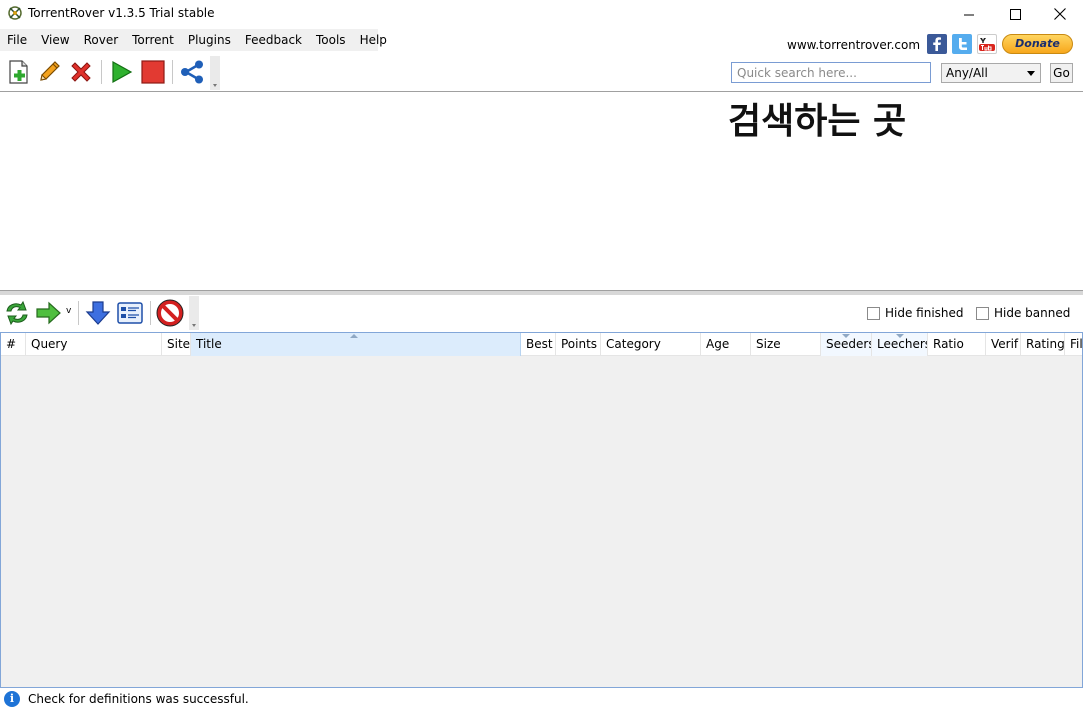 The width and height of the screenshot is (1083, 710). Describe the element at coordinates (937, 44) in the screenshot. I see `facebook-icon` at that location.